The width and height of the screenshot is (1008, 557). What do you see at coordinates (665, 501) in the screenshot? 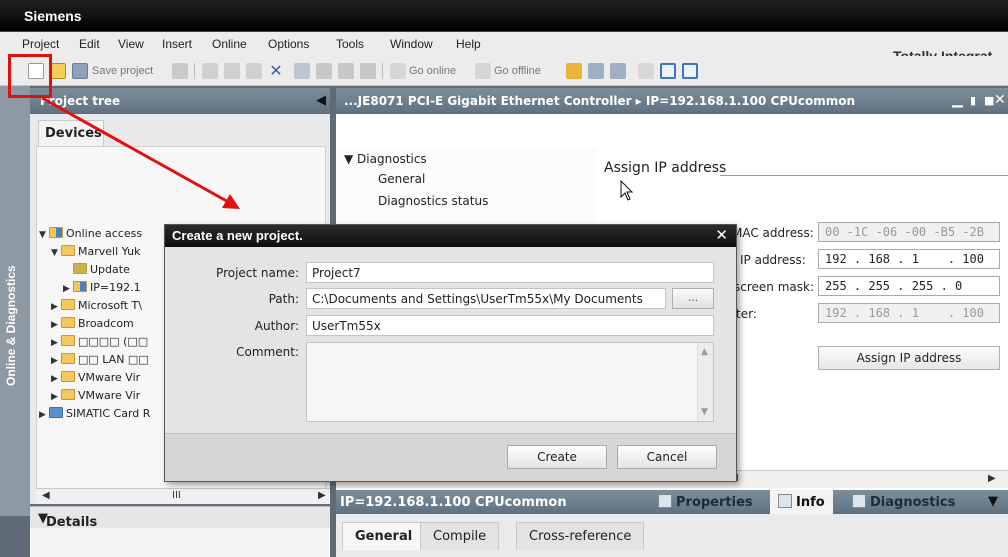
I see `properties-icon` at bounding box center [665, 501].